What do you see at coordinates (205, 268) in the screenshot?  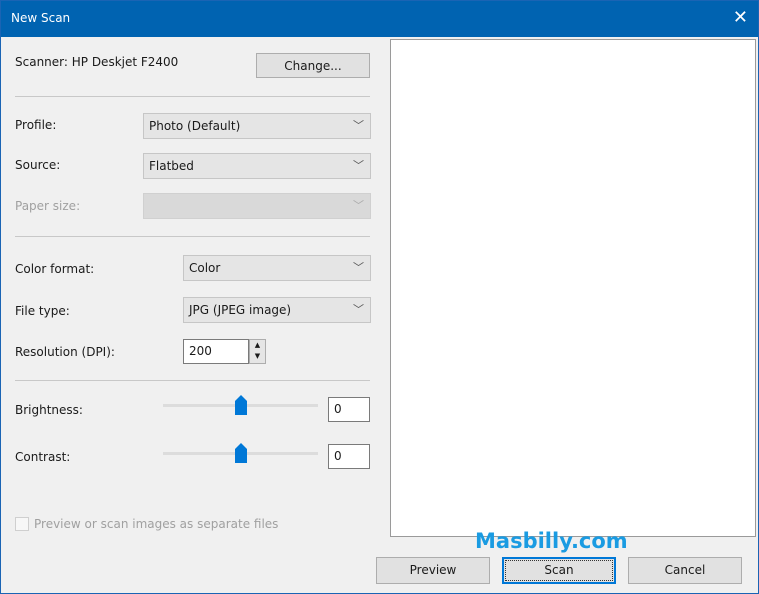 I see `color-format-value: Color` at bounding box center [205, 268].